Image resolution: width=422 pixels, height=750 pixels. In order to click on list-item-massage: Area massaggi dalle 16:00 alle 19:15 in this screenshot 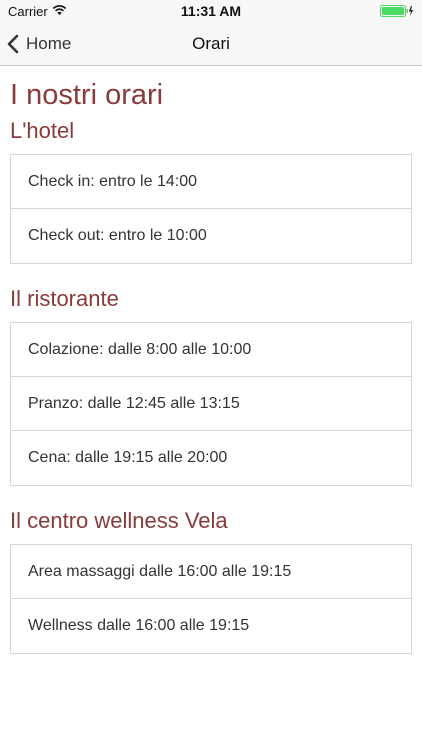, I will do `click(211, 572)`.